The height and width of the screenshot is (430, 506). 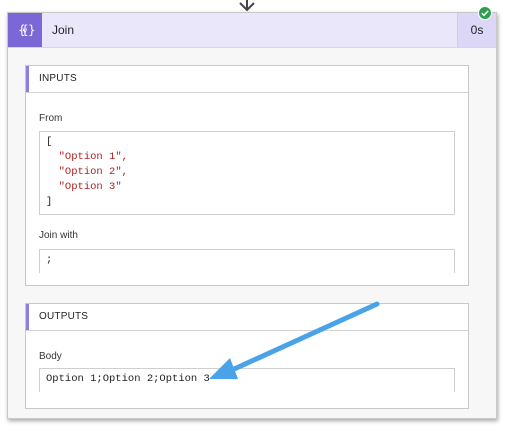 I want to click on from-item: "Option 3", so click(x=90, y=187).